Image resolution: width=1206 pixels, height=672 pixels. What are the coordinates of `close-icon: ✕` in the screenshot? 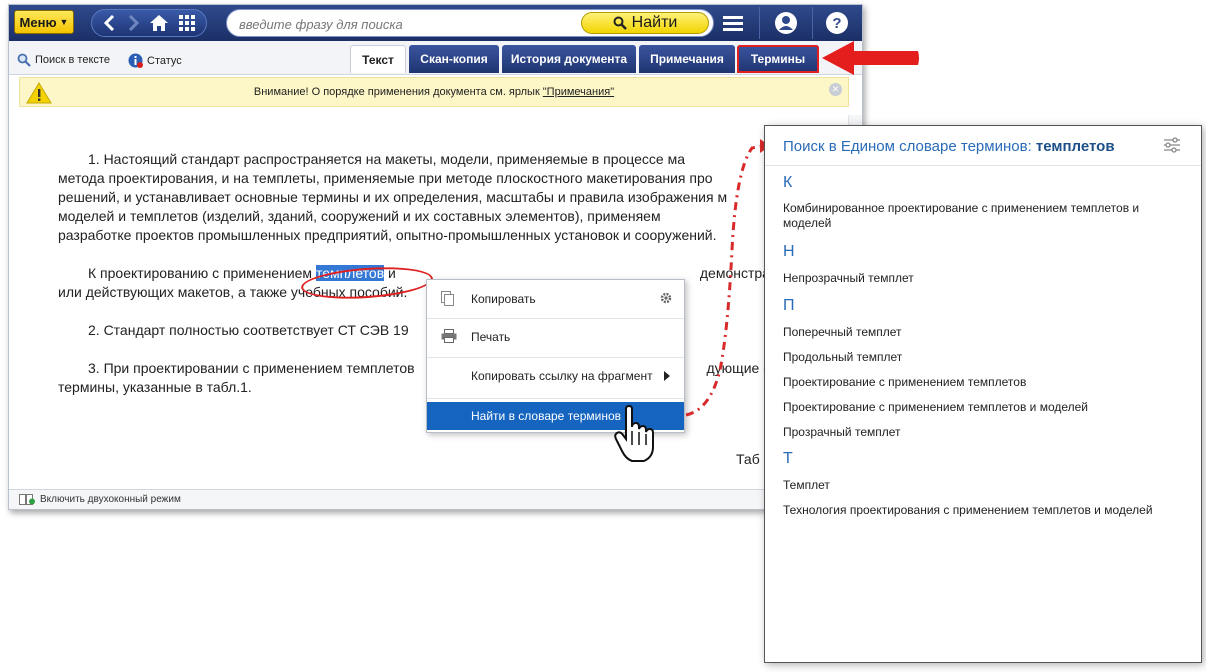 It's located at (835, 89).